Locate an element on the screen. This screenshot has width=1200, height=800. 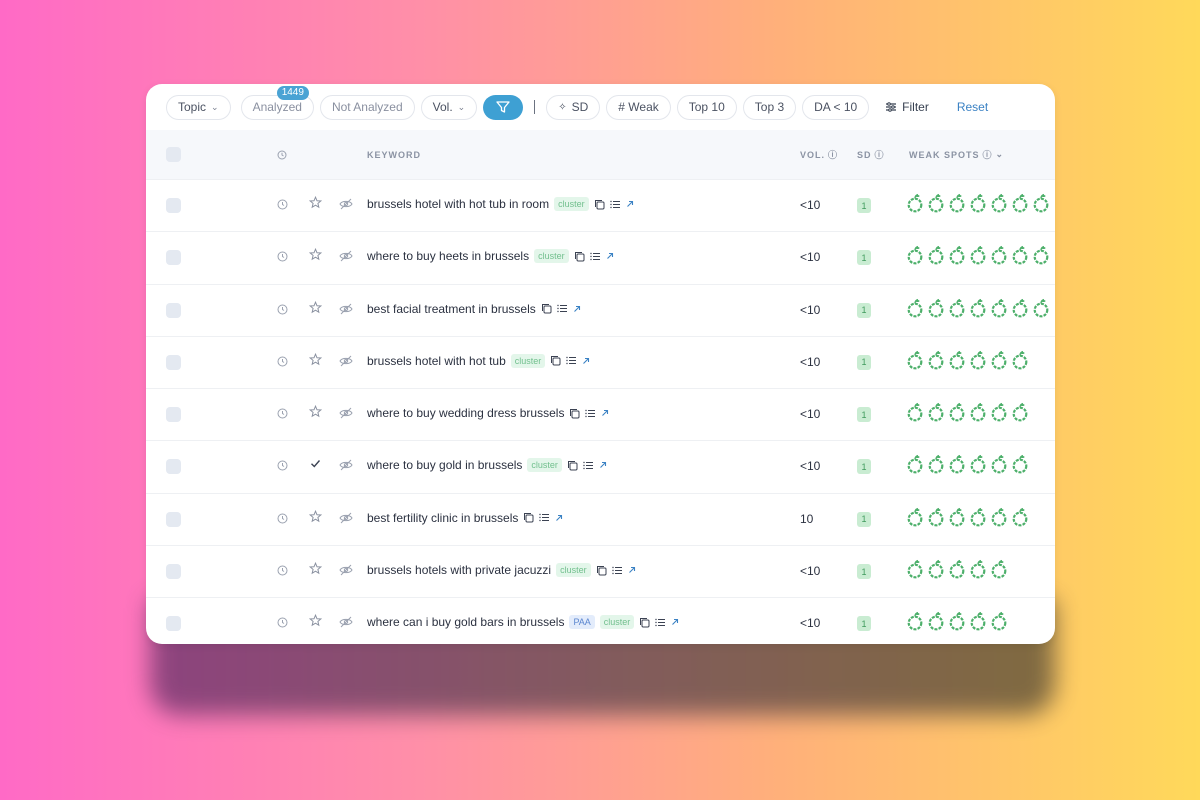
da-filter: DA < 10 is located at coordinates (836, 107).